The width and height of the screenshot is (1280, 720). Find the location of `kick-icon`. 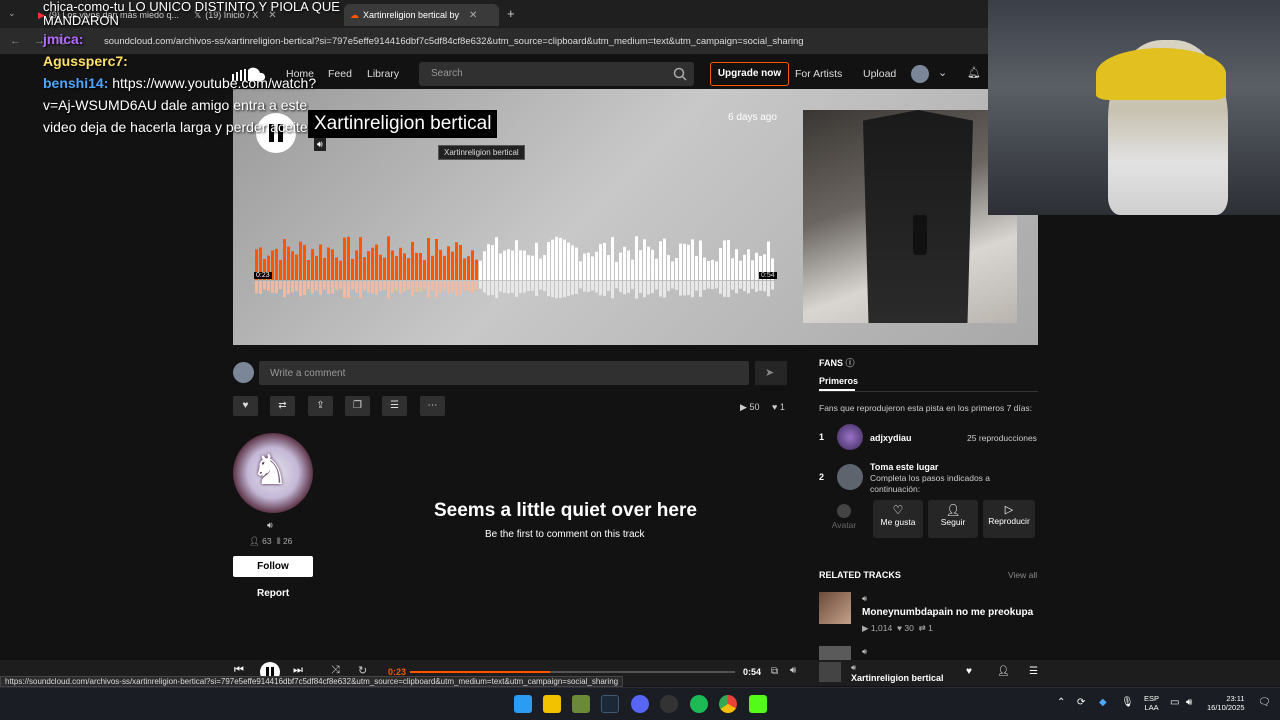

kick-icon is located at coordinates (758, 704).